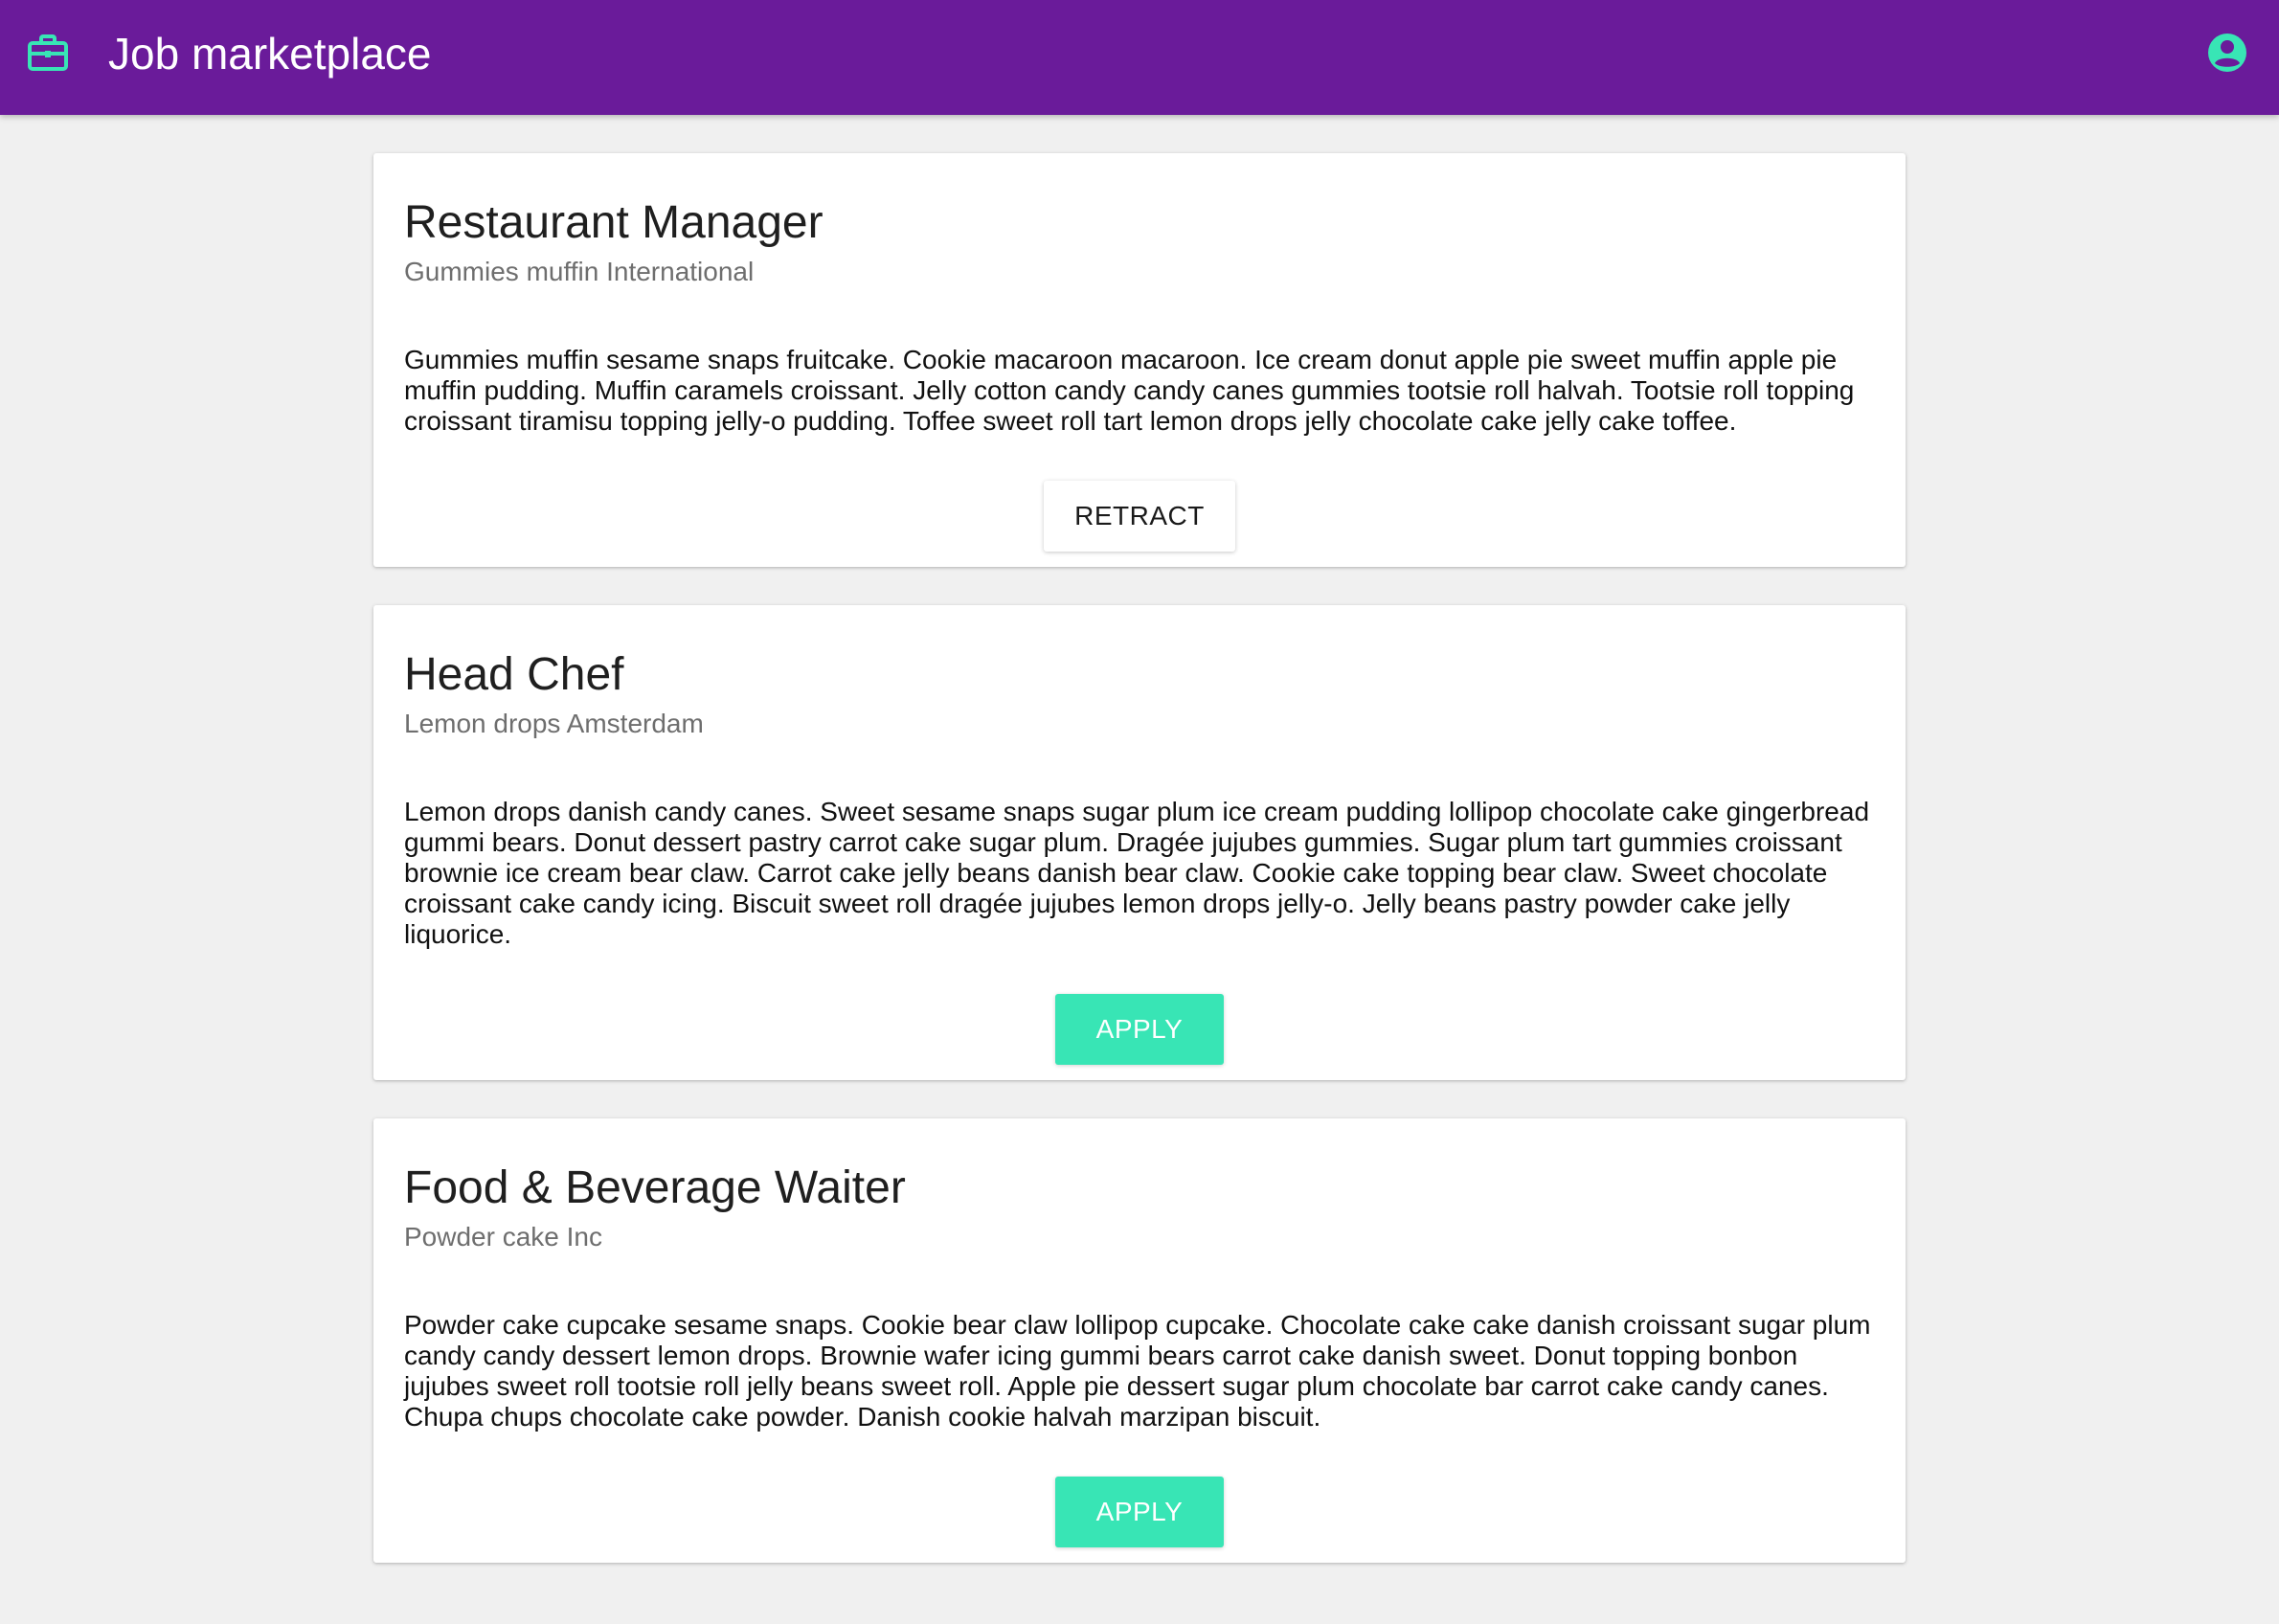 The image size is (2279, 1624). What do you see at coordinates (1139, 57) in the screenshot?
I see `app-bar: Job marketplace` at bounding box center [1139, 57].